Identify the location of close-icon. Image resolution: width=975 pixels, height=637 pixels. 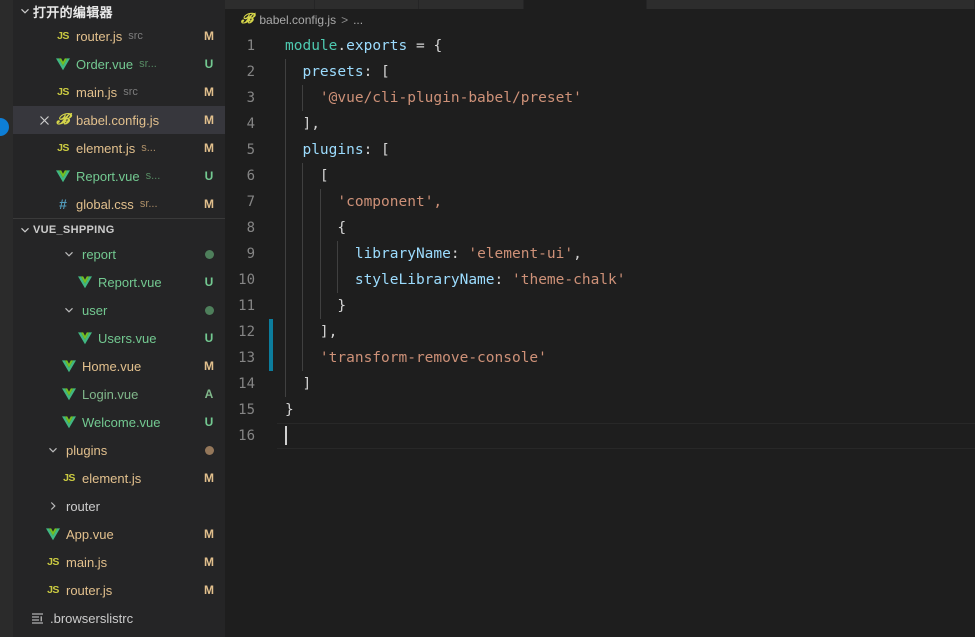
(44, 120).